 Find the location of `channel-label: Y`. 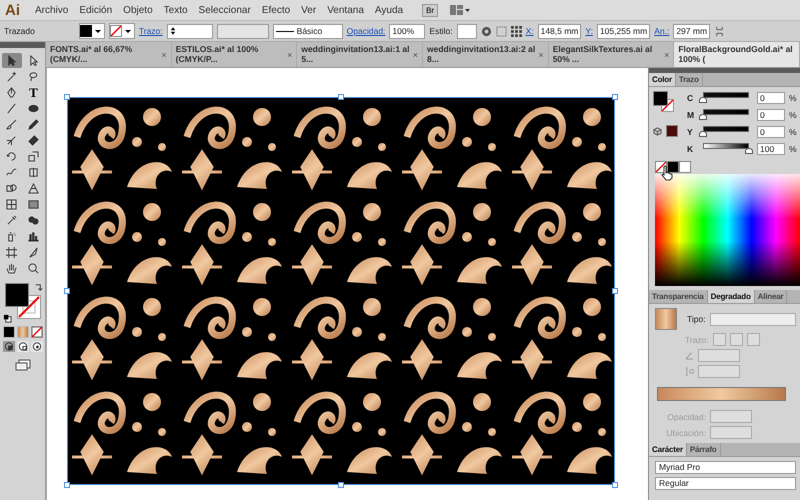

channel-label: Y is located at coordinates (690, 131).